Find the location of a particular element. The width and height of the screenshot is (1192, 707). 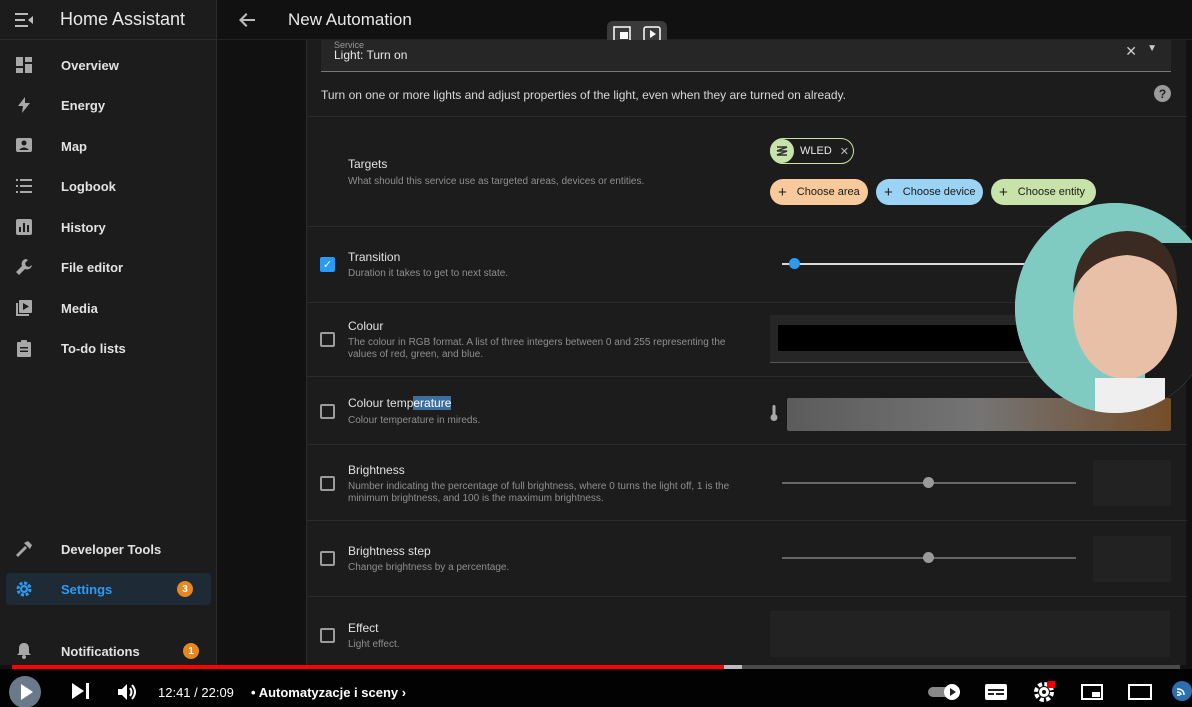

transition-checkbox: ✓ is located at coordinates (327, 264).